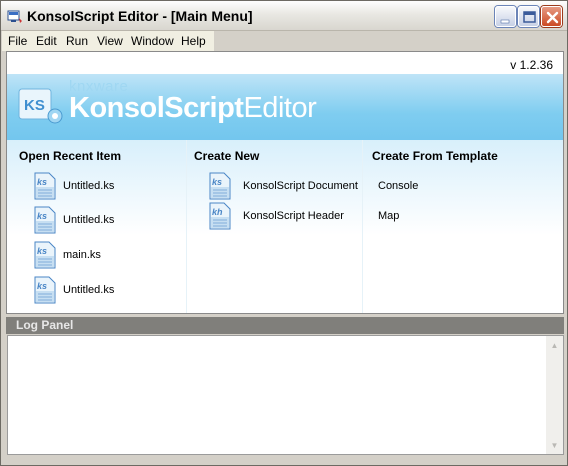 Image resolution: width=568 pixels, height=466 pixels. I want to click on minimize-button, so click(505, 16).